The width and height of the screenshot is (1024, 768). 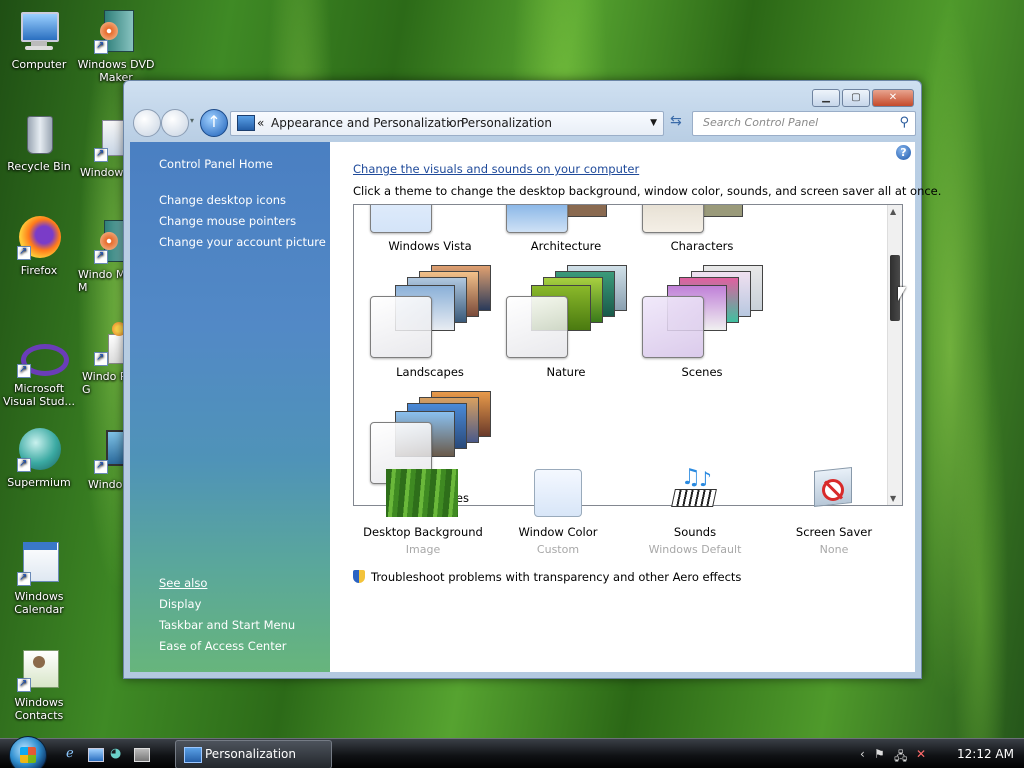 I want to click on ease-of-access-link: Ease of Access Center, so click(x=223, y=646).